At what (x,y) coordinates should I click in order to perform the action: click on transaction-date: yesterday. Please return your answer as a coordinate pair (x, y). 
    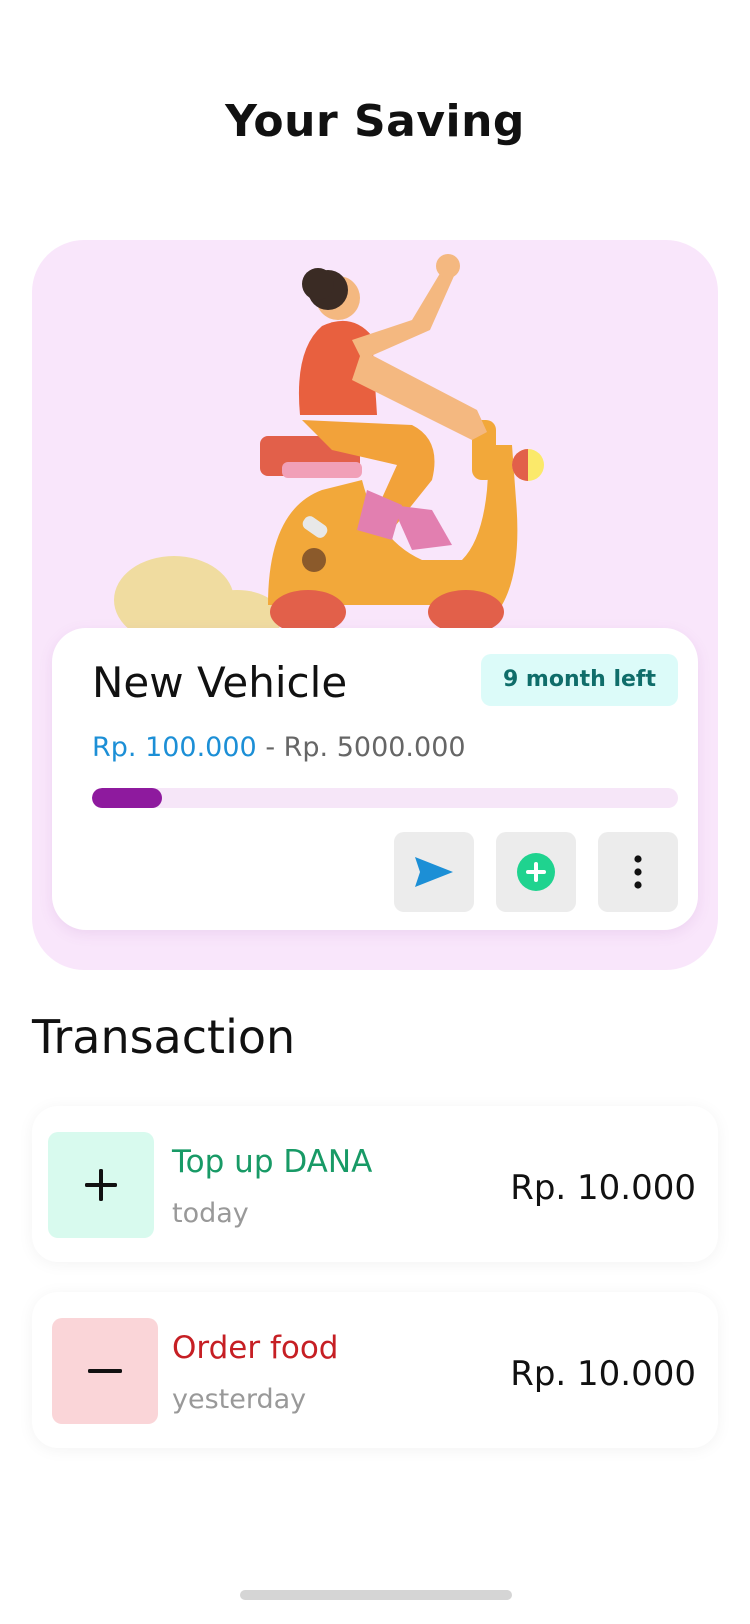
    Looking at the image, I should click on (239, 1399).